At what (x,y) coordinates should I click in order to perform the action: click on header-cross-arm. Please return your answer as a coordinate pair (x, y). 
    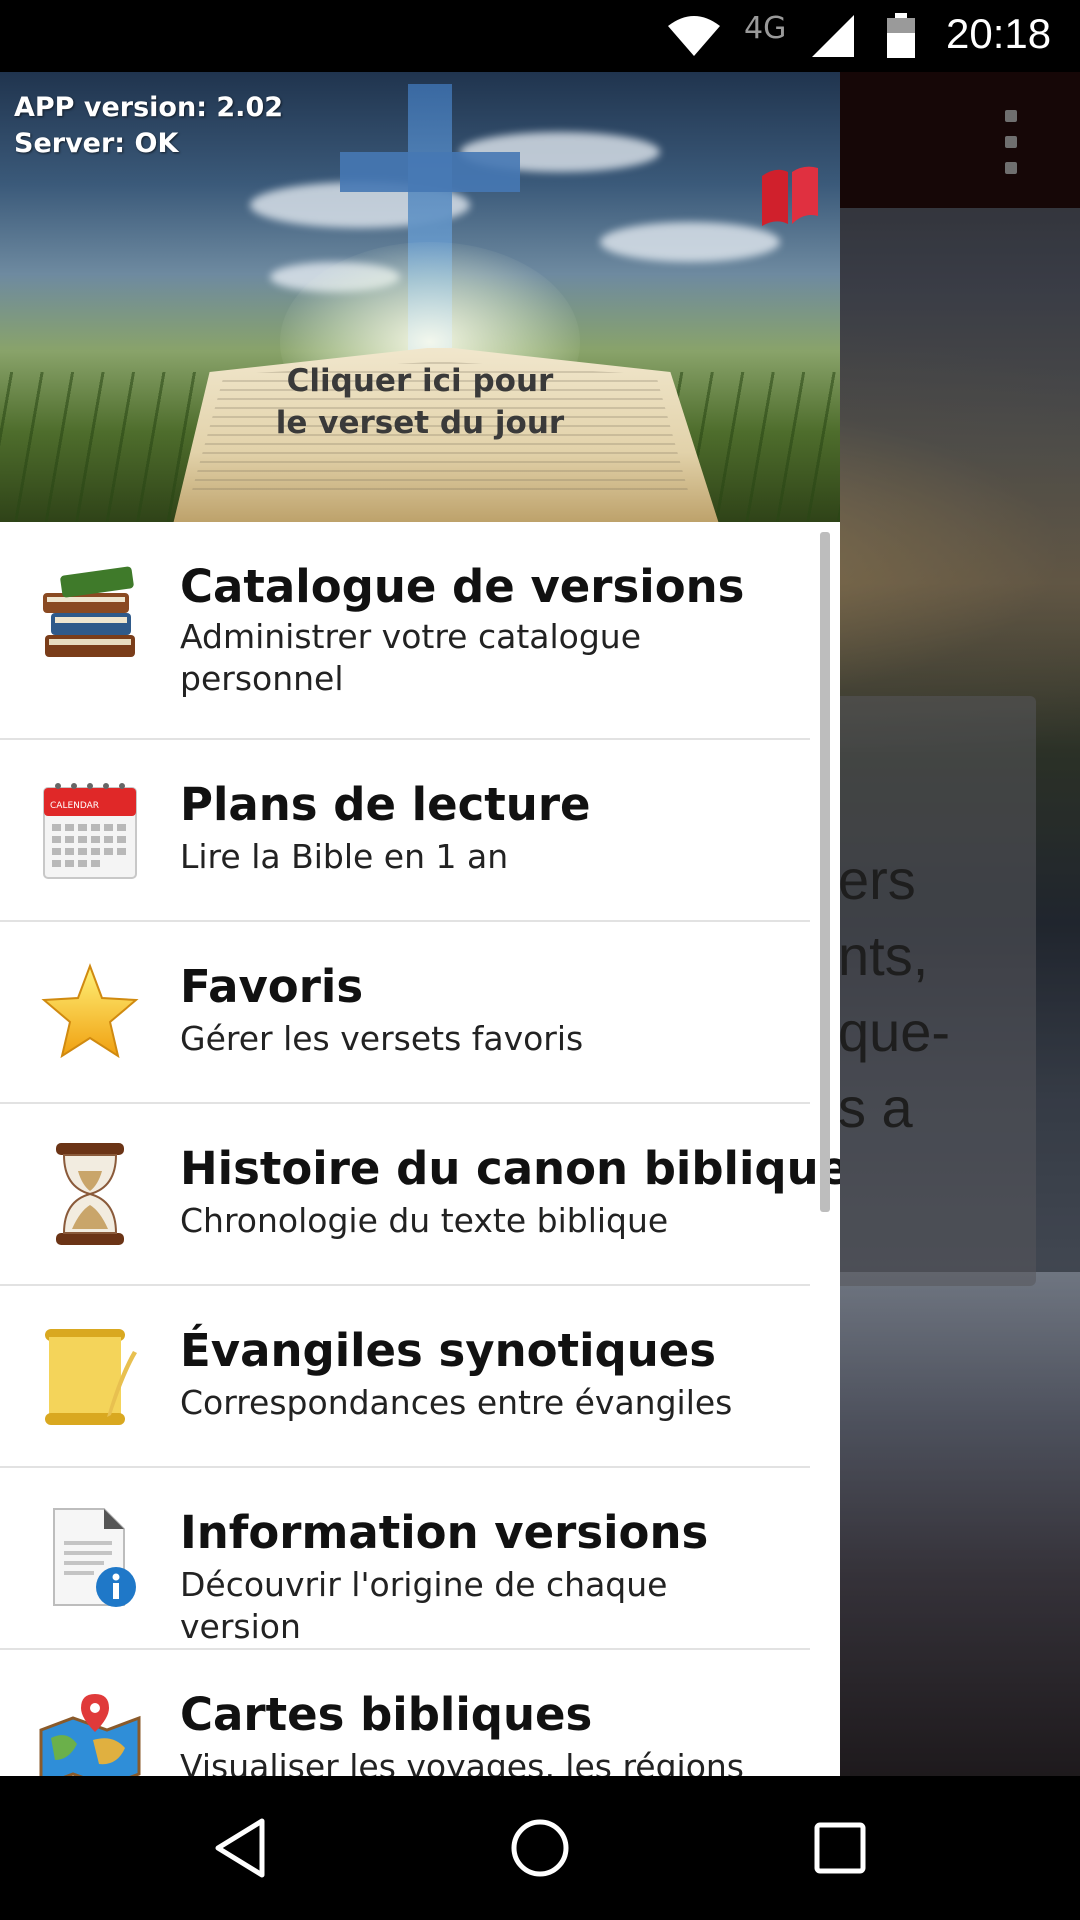
    Looking at the image, I should click on (430, 172).